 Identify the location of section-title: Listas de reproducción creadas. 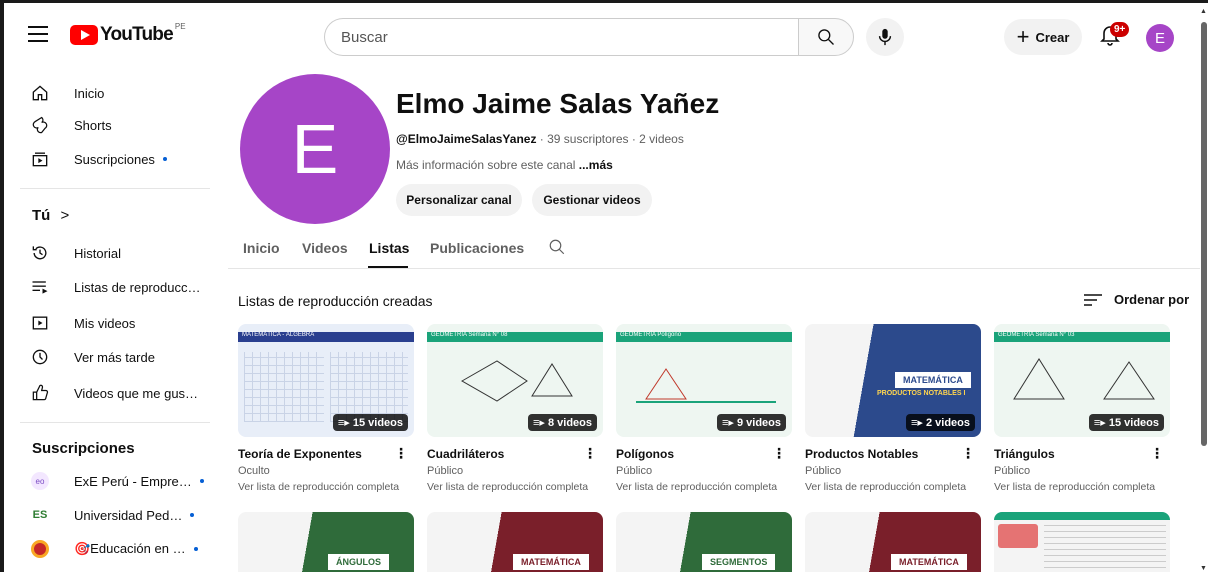
(335, 301).